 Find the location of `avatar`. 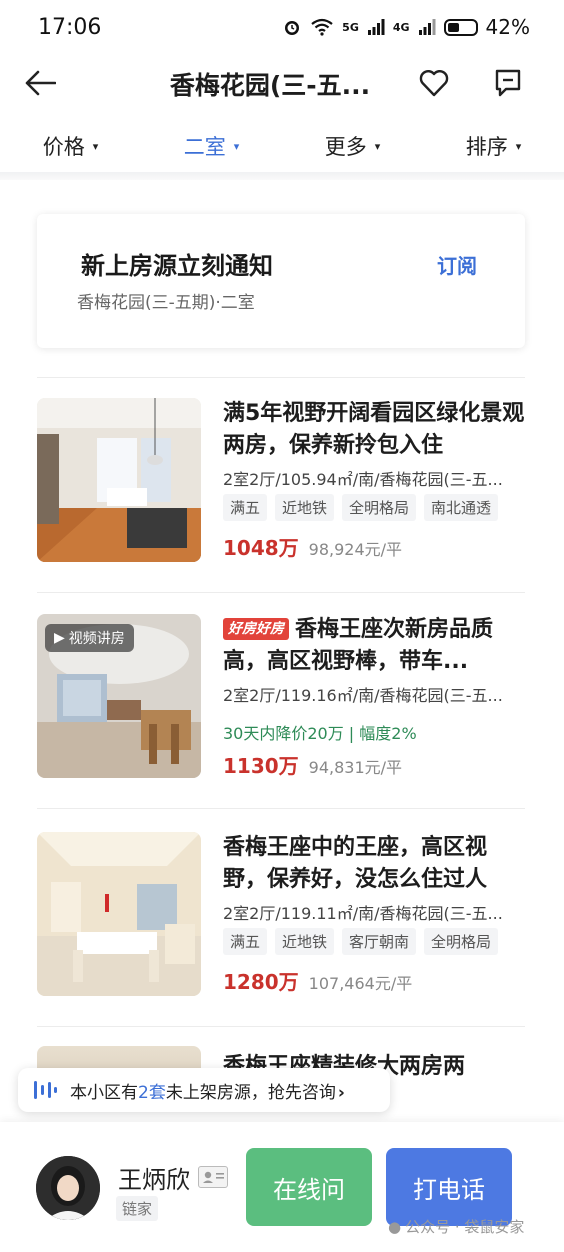

avatar is located at coordinates (68, 1188).